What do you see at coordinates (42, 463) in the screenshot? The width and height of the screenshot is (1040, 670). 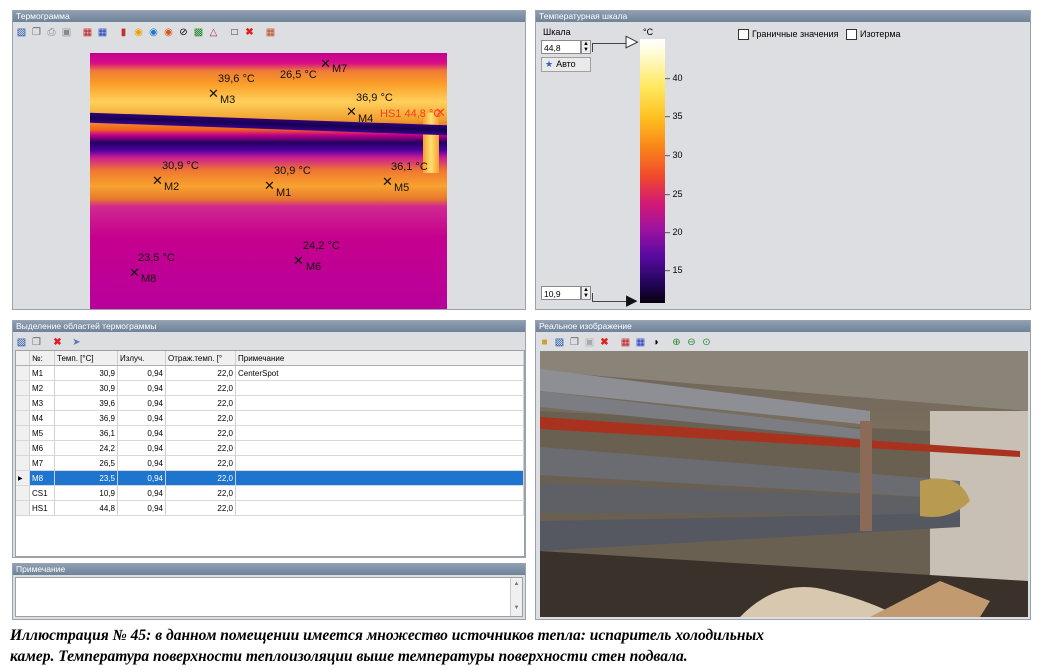 I see `cell-number: M7` at bounding box center [42, 463].